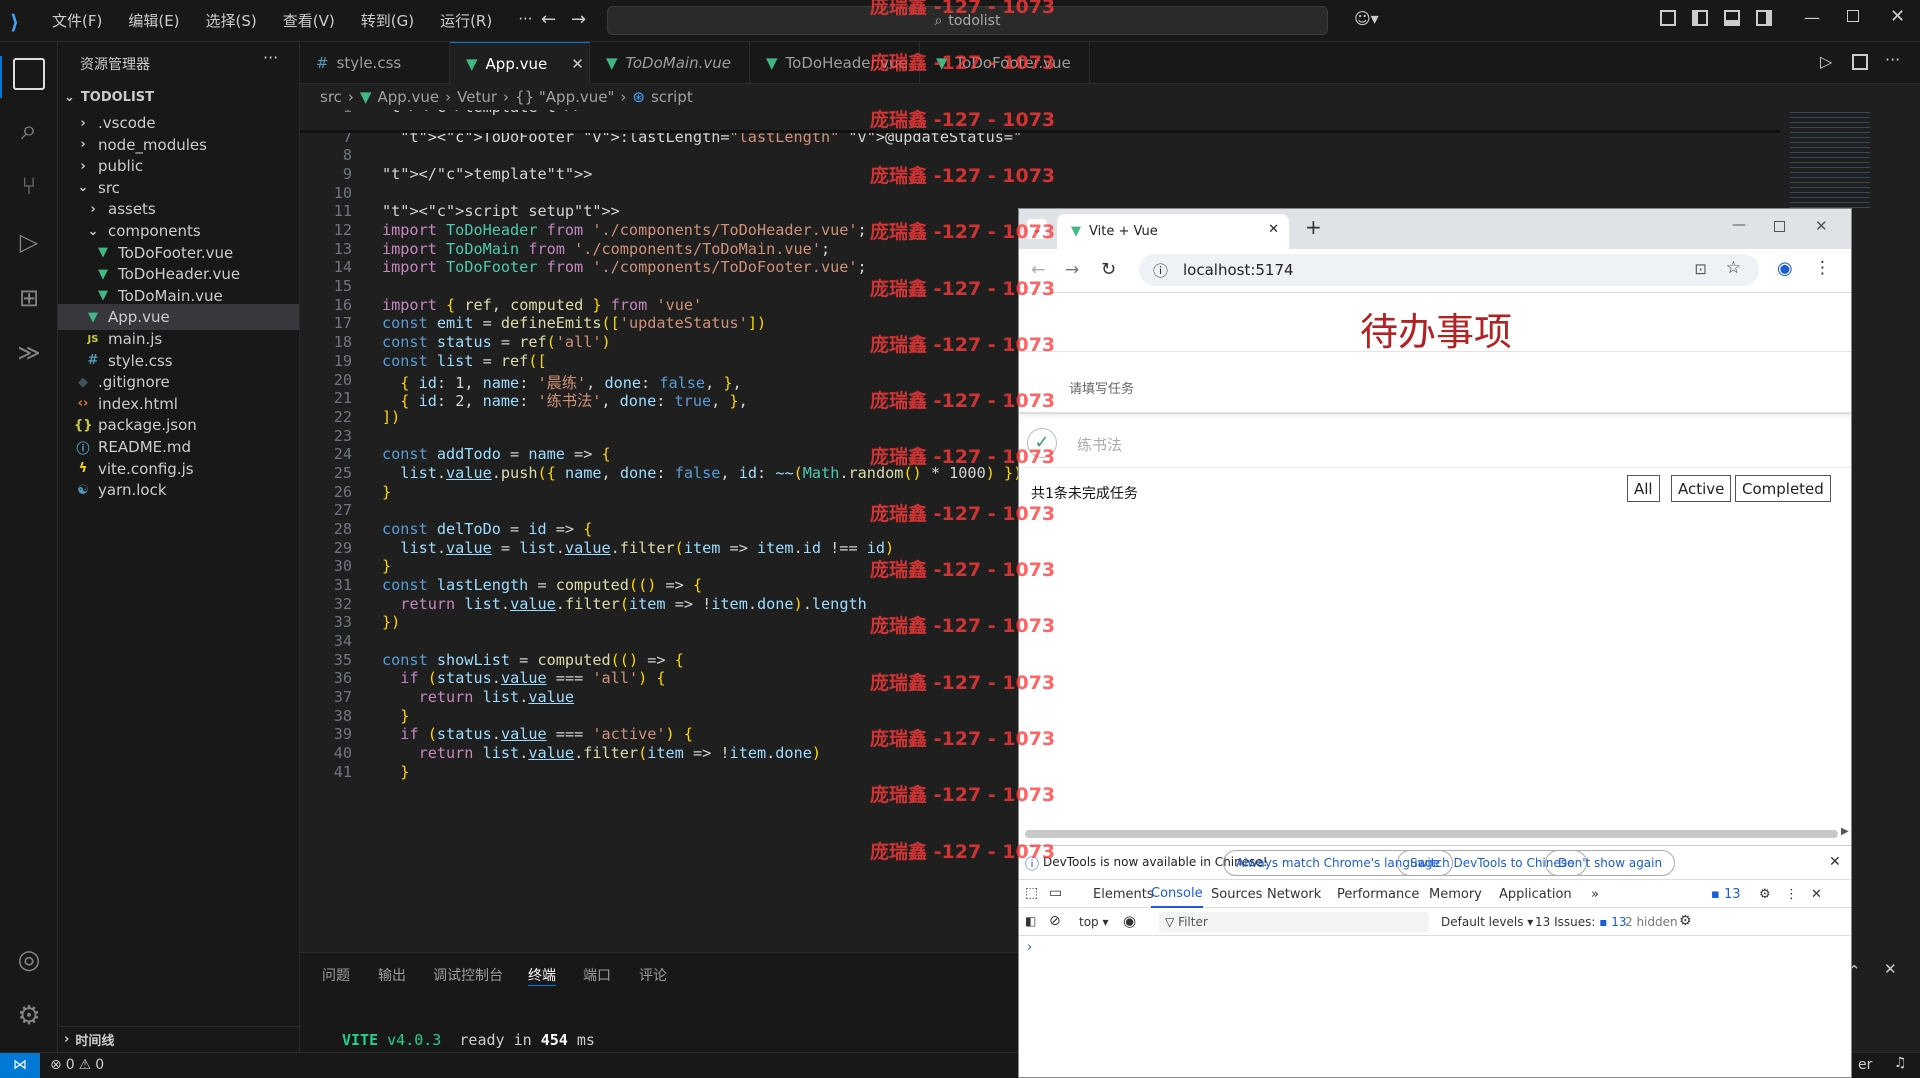  What do you see at coordinates (482, 113) in the screenshot?
I see `code-line: "t"><"c">template"t">>` at bounding box center [482, 113].